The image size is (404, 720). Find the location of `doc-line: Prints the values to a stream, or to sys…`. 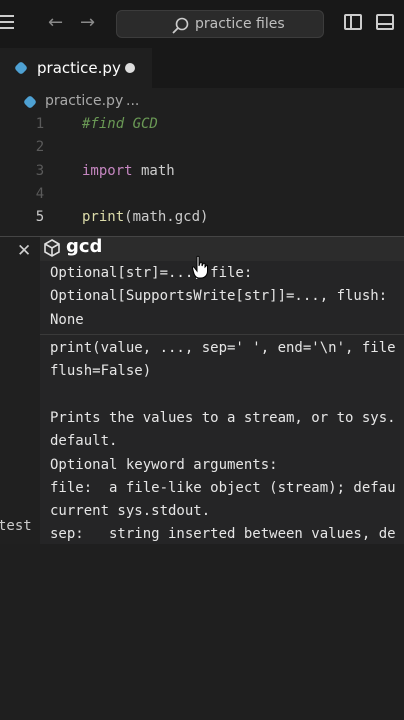

doc-line: Prints the values to a stream, or to sys… is located at coordinates (223, 418).